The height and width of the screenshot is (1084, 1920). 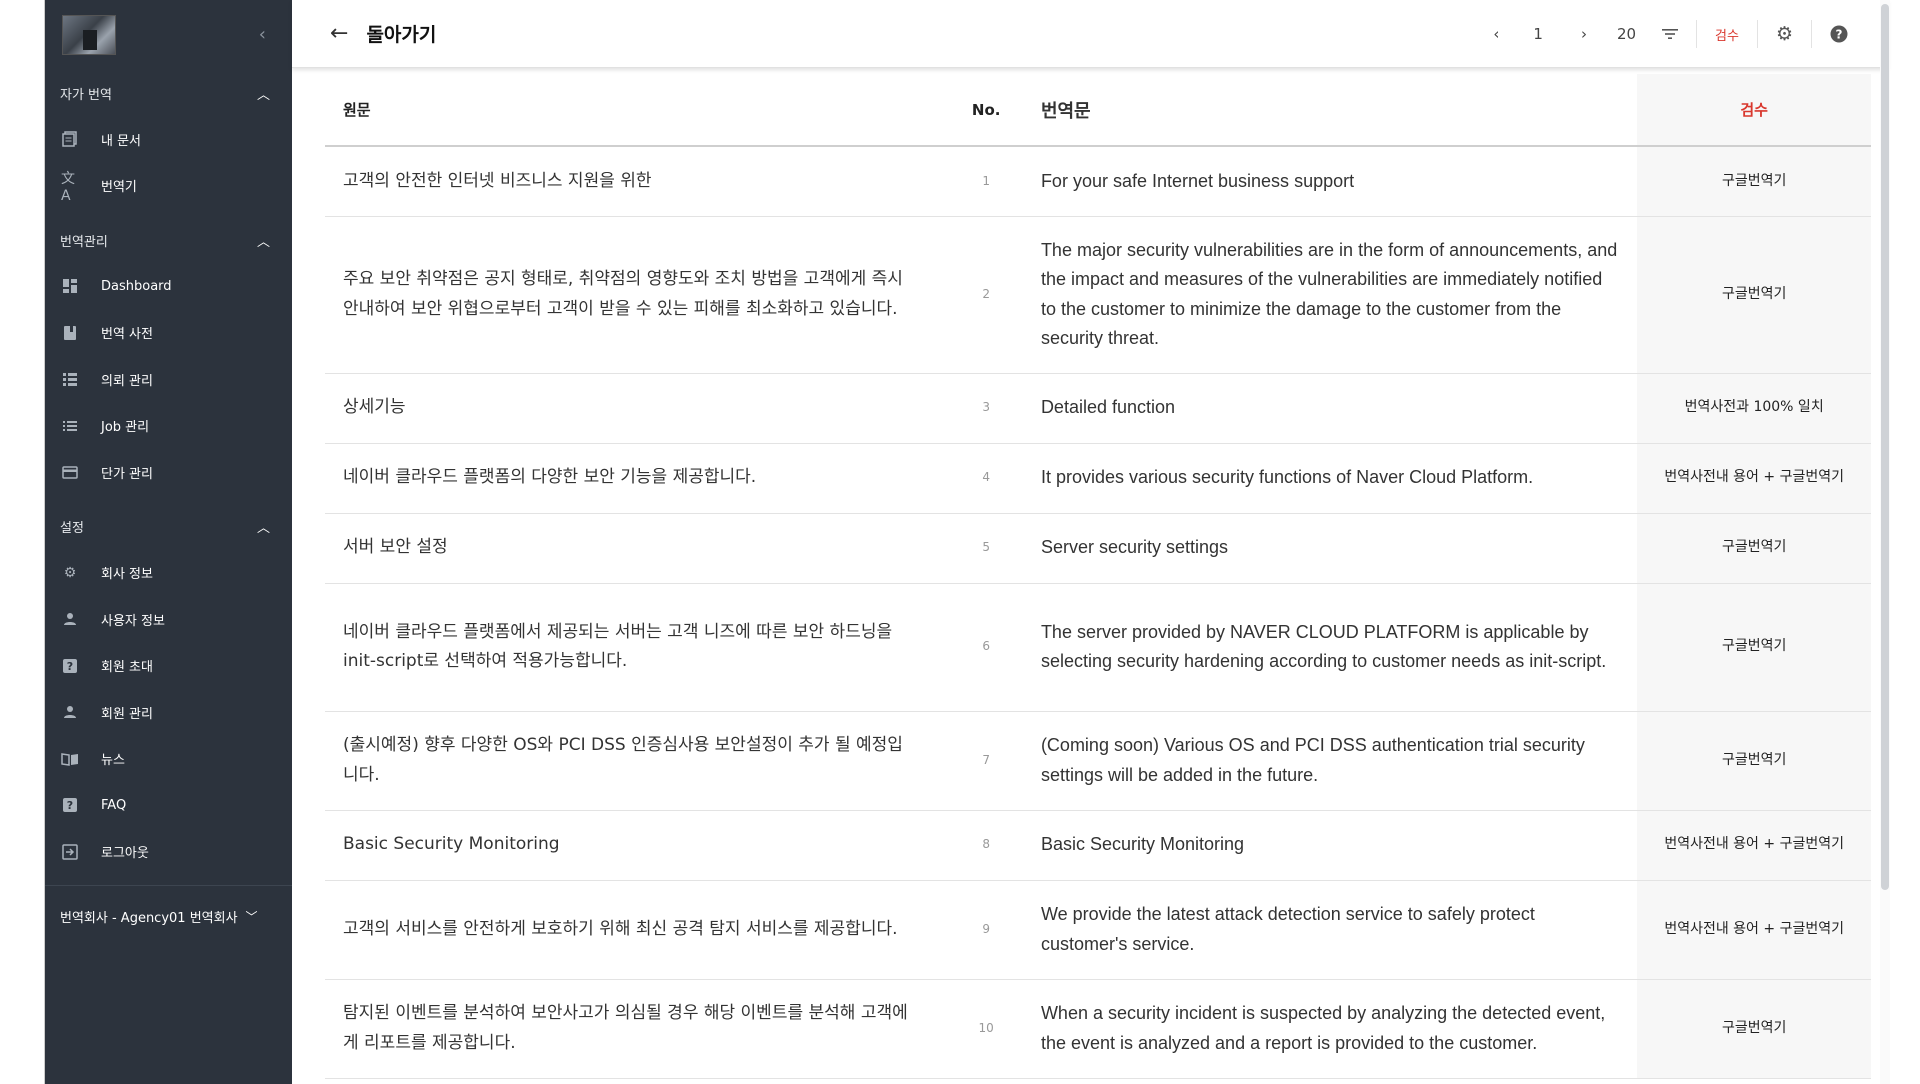 I want to click on filter-icon, so click(x=1670, y=34).